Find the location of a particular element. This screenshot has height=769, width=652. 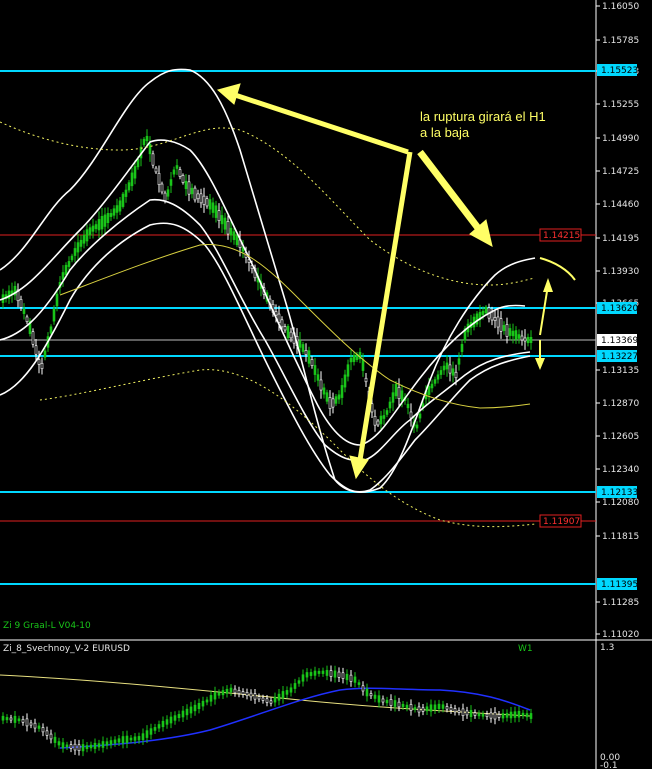

price-tick-label: 1.15785 is located at coordinates (620, 41).